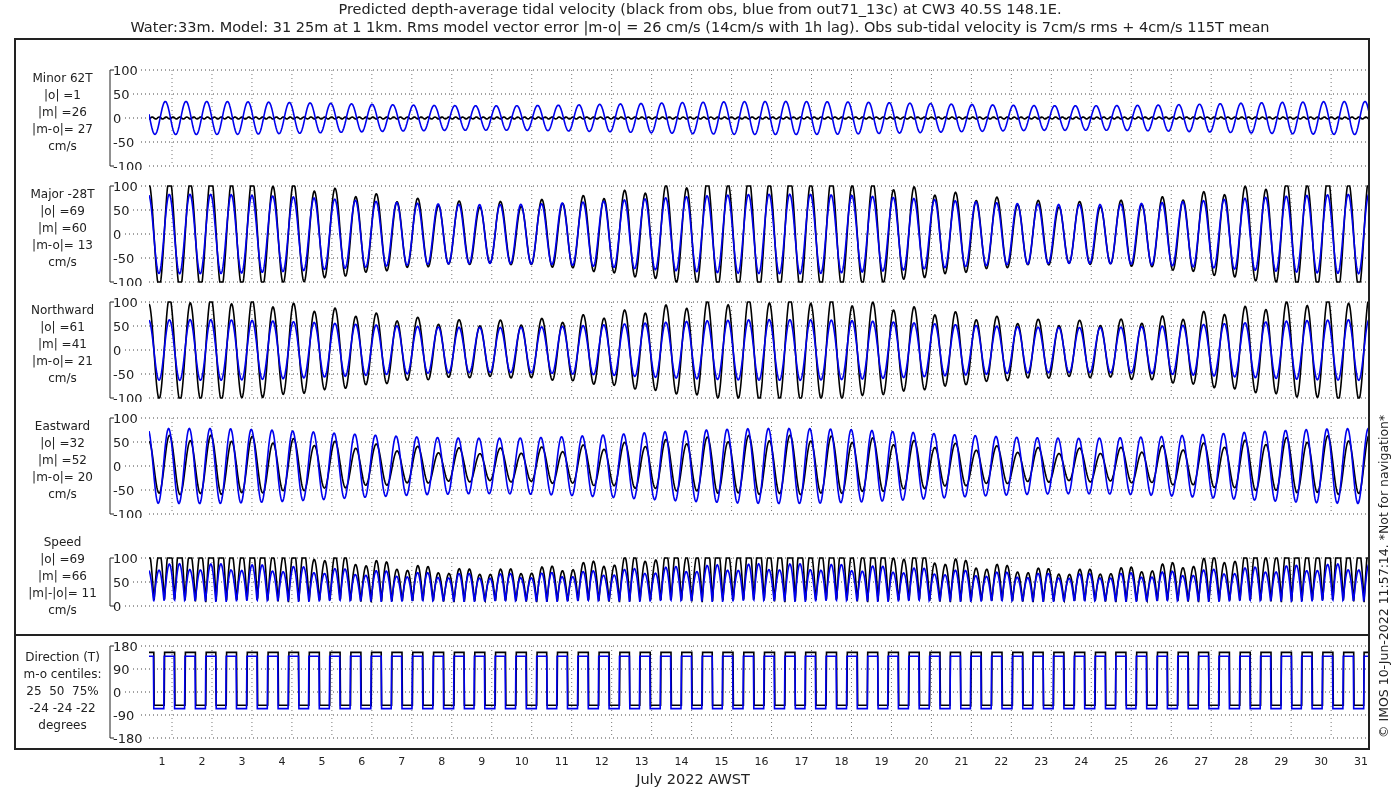  What do you see at coordinates (721, 761) in the screenshot?
I see `x-tick-label: 15` at bounding box center [721, 761].